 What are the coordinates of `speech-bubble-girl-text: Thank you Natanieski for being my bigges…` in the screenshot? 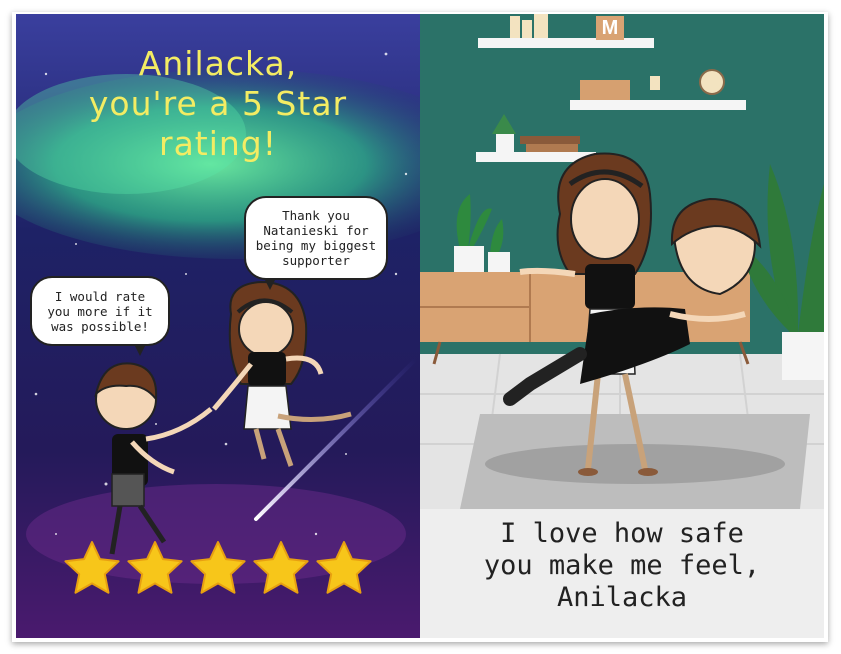 It's located at (316, 238).